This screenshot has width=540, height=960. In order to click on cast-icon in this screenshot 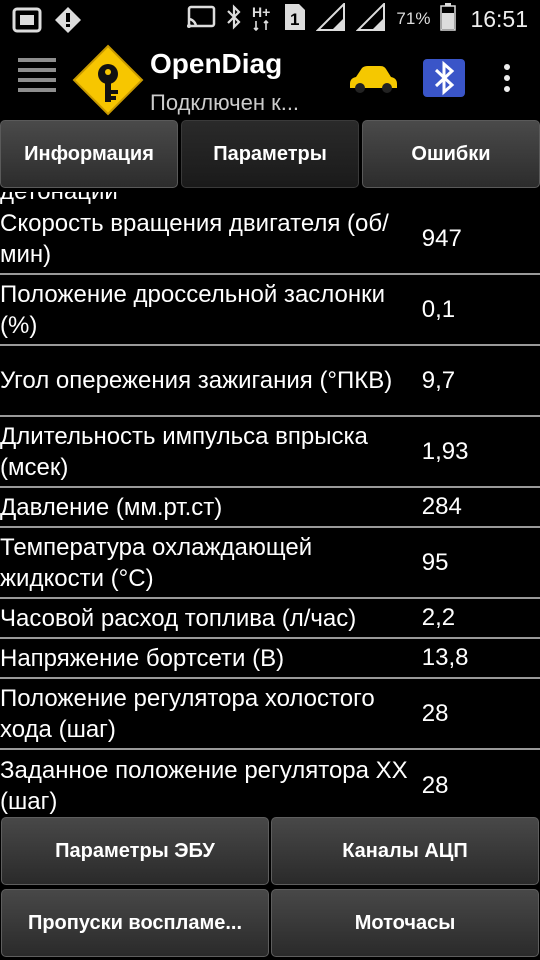, I will do `click(201, 19)`.